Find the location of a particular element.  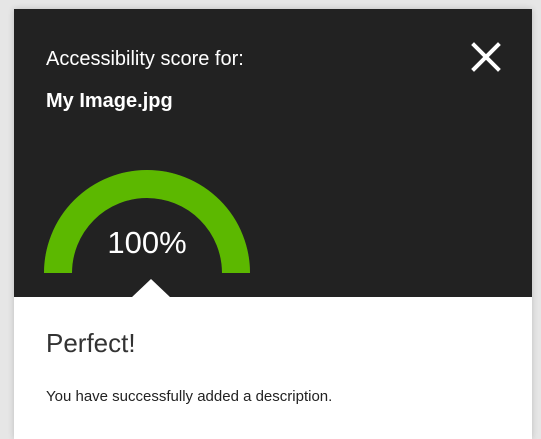

close-icon is located at coordinates (486, 57).